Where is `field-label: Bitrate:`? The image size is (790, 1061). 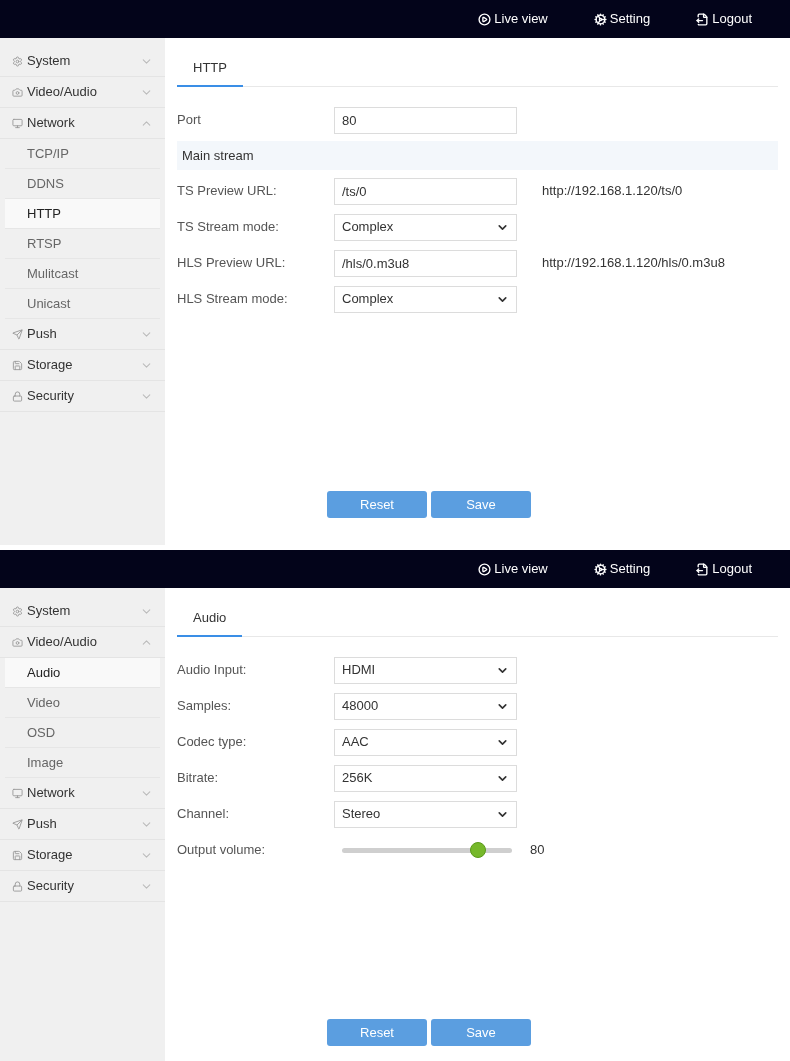 field-label: Bitrate: is located at coordinates (198, 778).